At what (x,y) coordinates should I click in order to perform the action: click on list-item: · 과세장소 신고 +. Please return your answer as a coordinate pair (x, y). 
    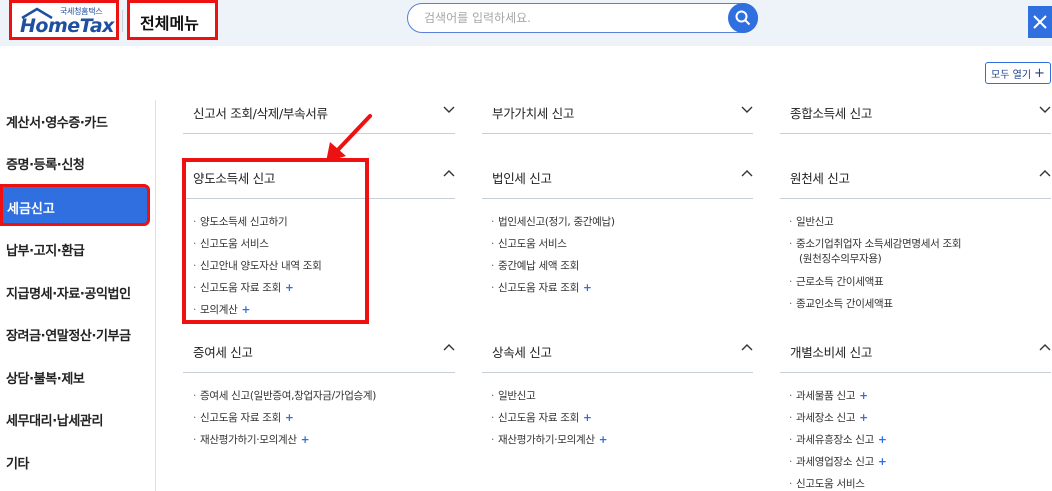
    Looking at the image, I should click on (828, 417).